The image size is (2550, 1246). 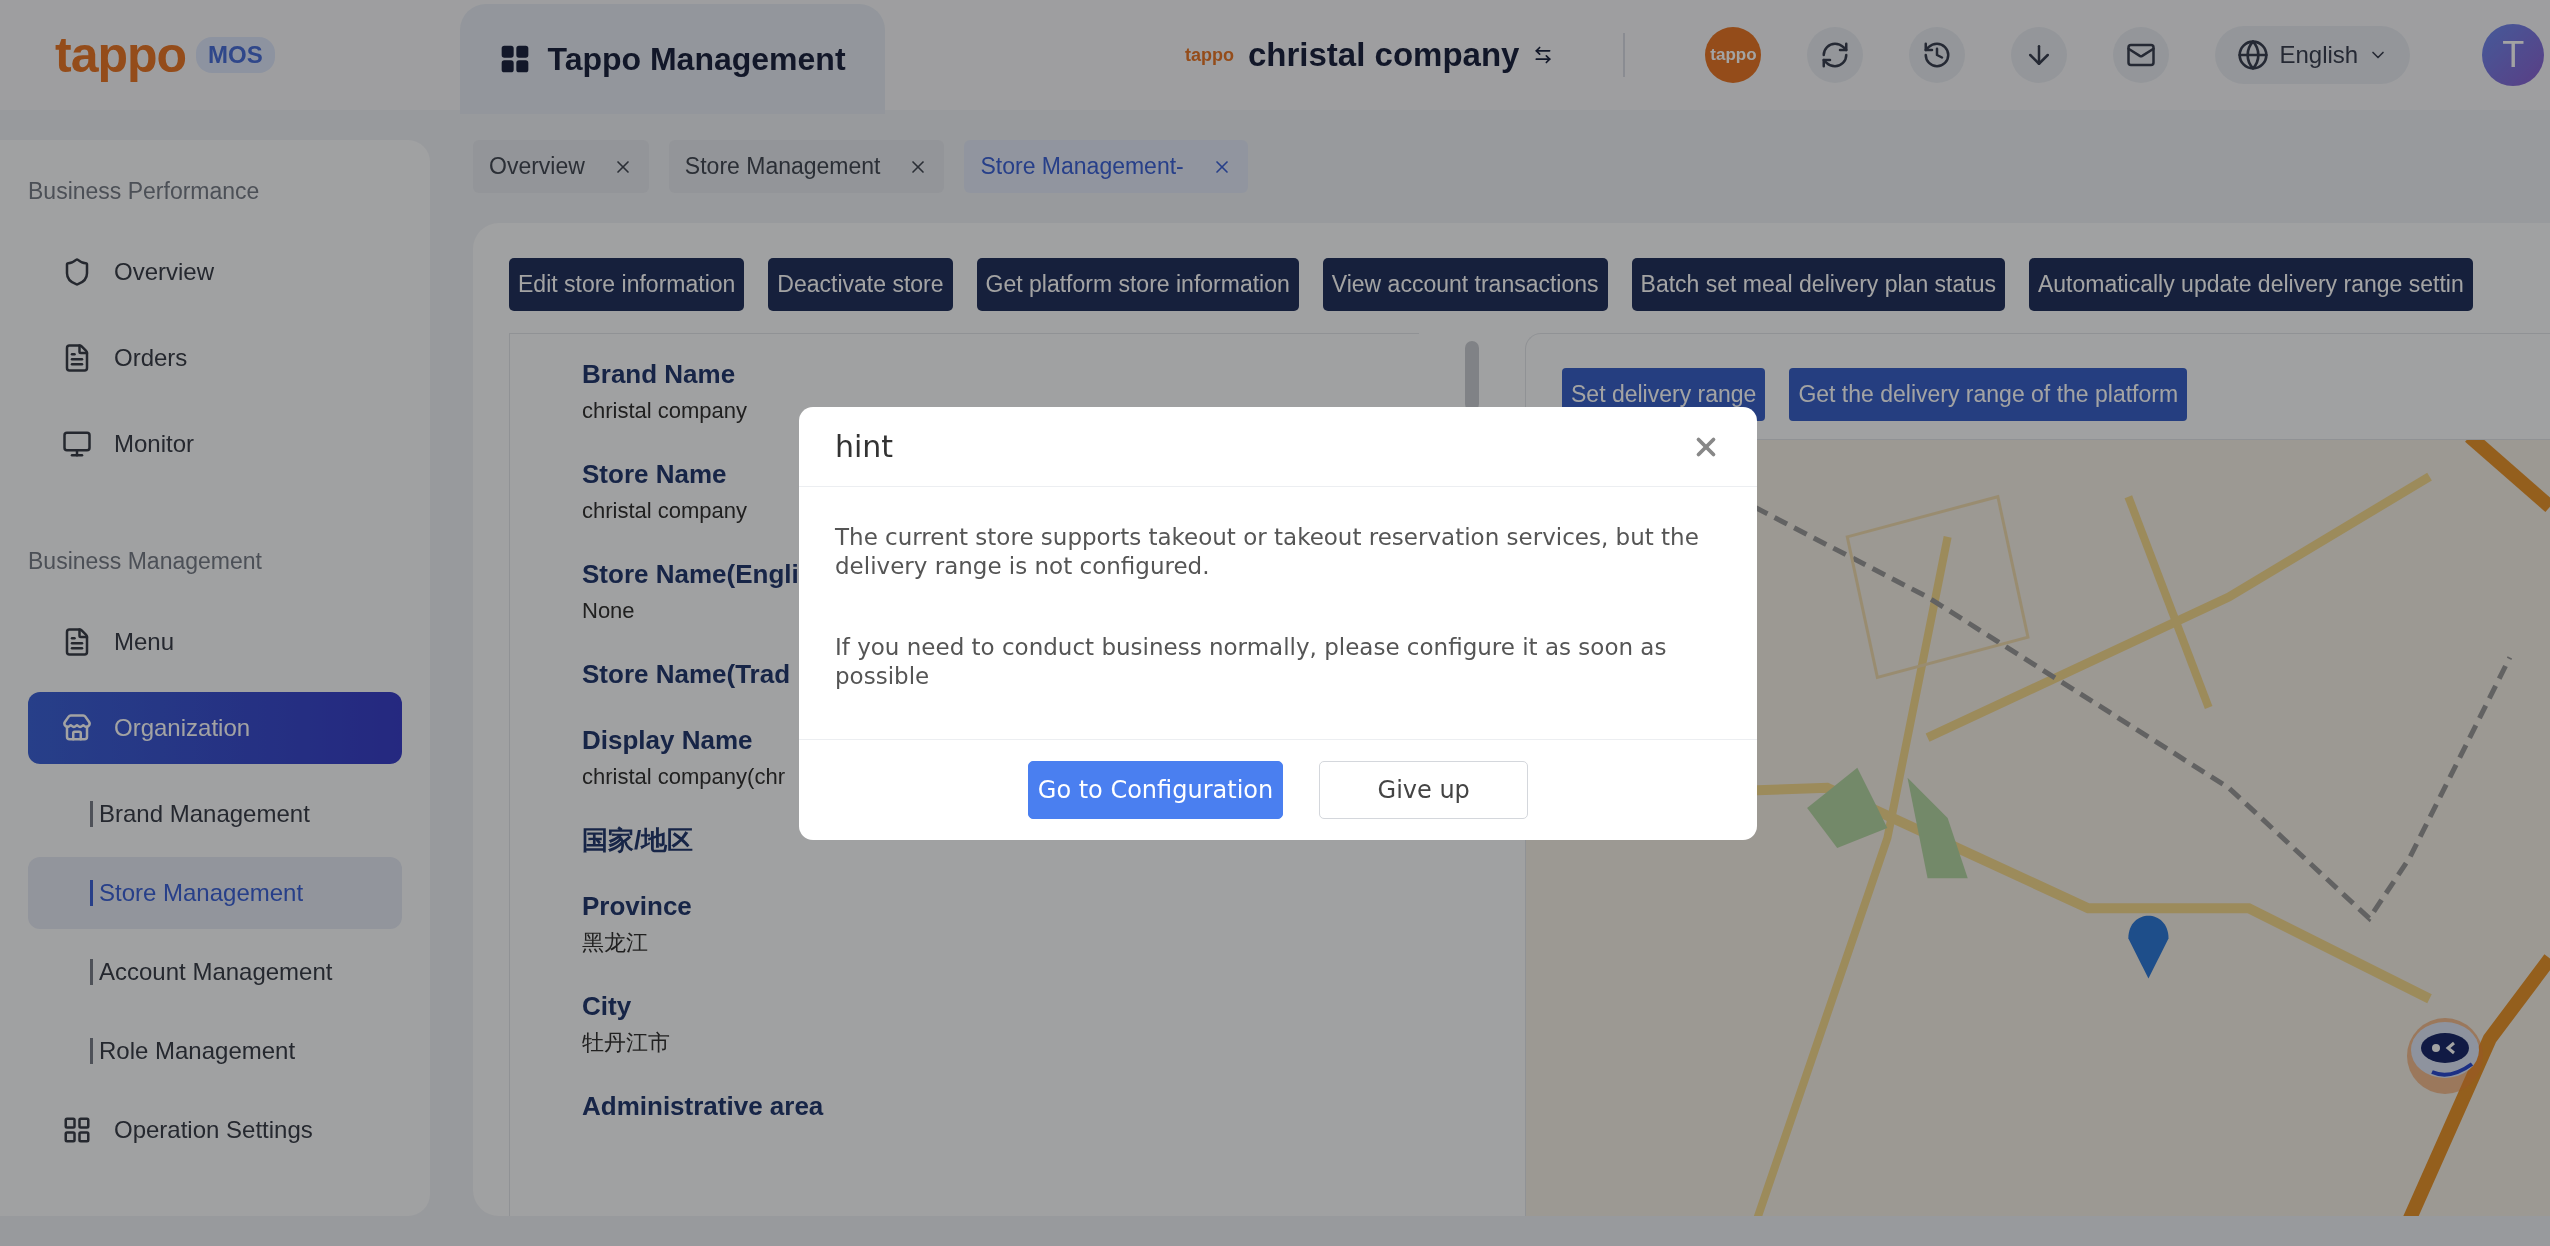 What do you see at coordinates (1209, 55) in the screenshot?
I see `company-logo: tappo` at bounding box center [1209, 55].